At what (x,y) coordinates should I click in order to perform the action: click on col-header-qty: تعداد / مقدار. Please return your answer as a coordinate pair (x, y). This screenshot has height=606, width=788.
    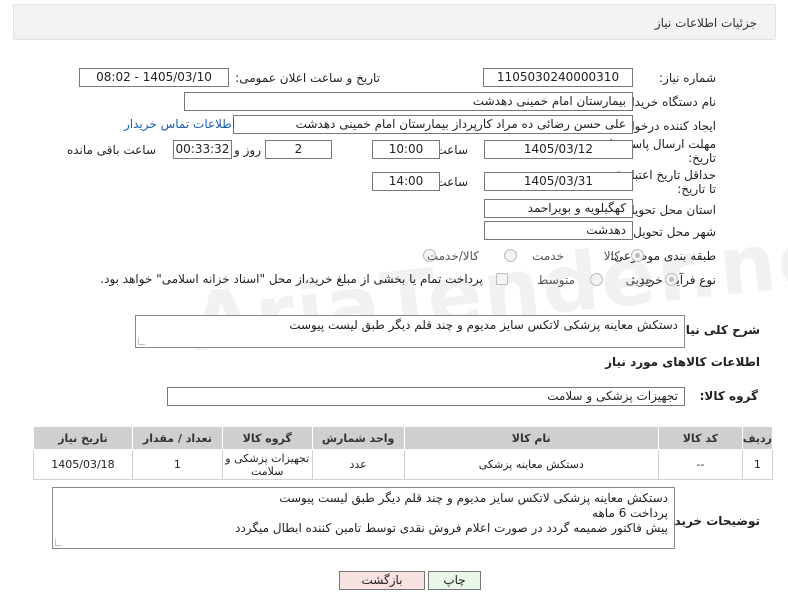
    Looking at the image, I should click on (177, 438).